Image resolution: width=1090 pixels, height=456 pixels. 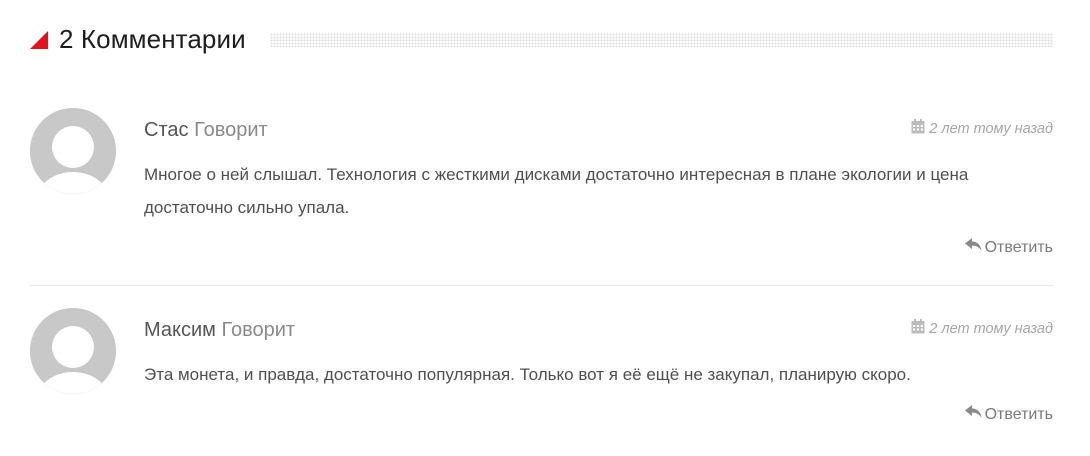 I want to click on comments-header: 2 Комментарии, so click(x=541, y=39).